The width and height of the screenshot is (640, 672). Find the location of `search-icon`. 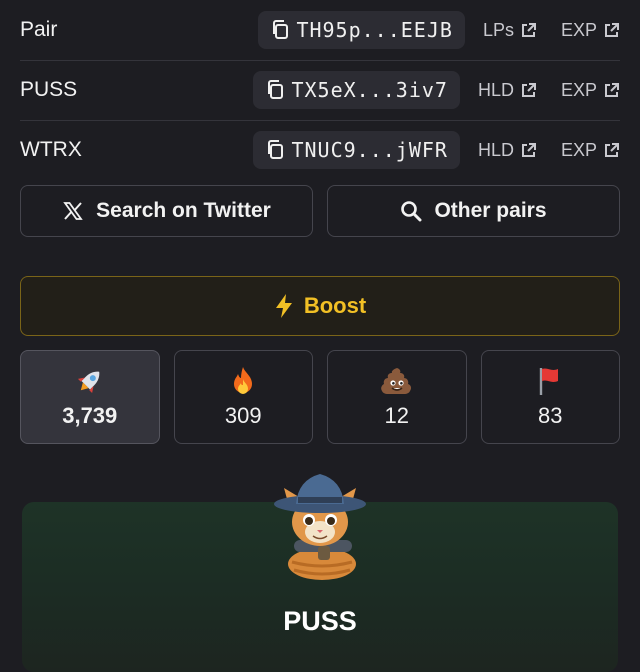

search-icon is located at coordinates (411, 211).